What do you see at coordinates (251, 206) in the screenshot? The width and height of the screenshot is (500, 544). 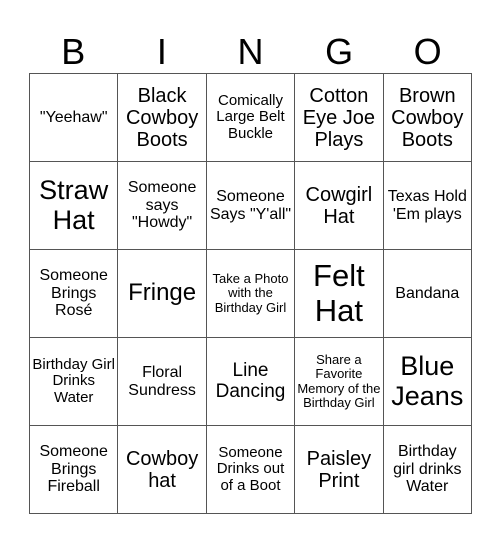 I see `bingo-cell: Someone Says "Y'all"` at bounding box center [251, 206].